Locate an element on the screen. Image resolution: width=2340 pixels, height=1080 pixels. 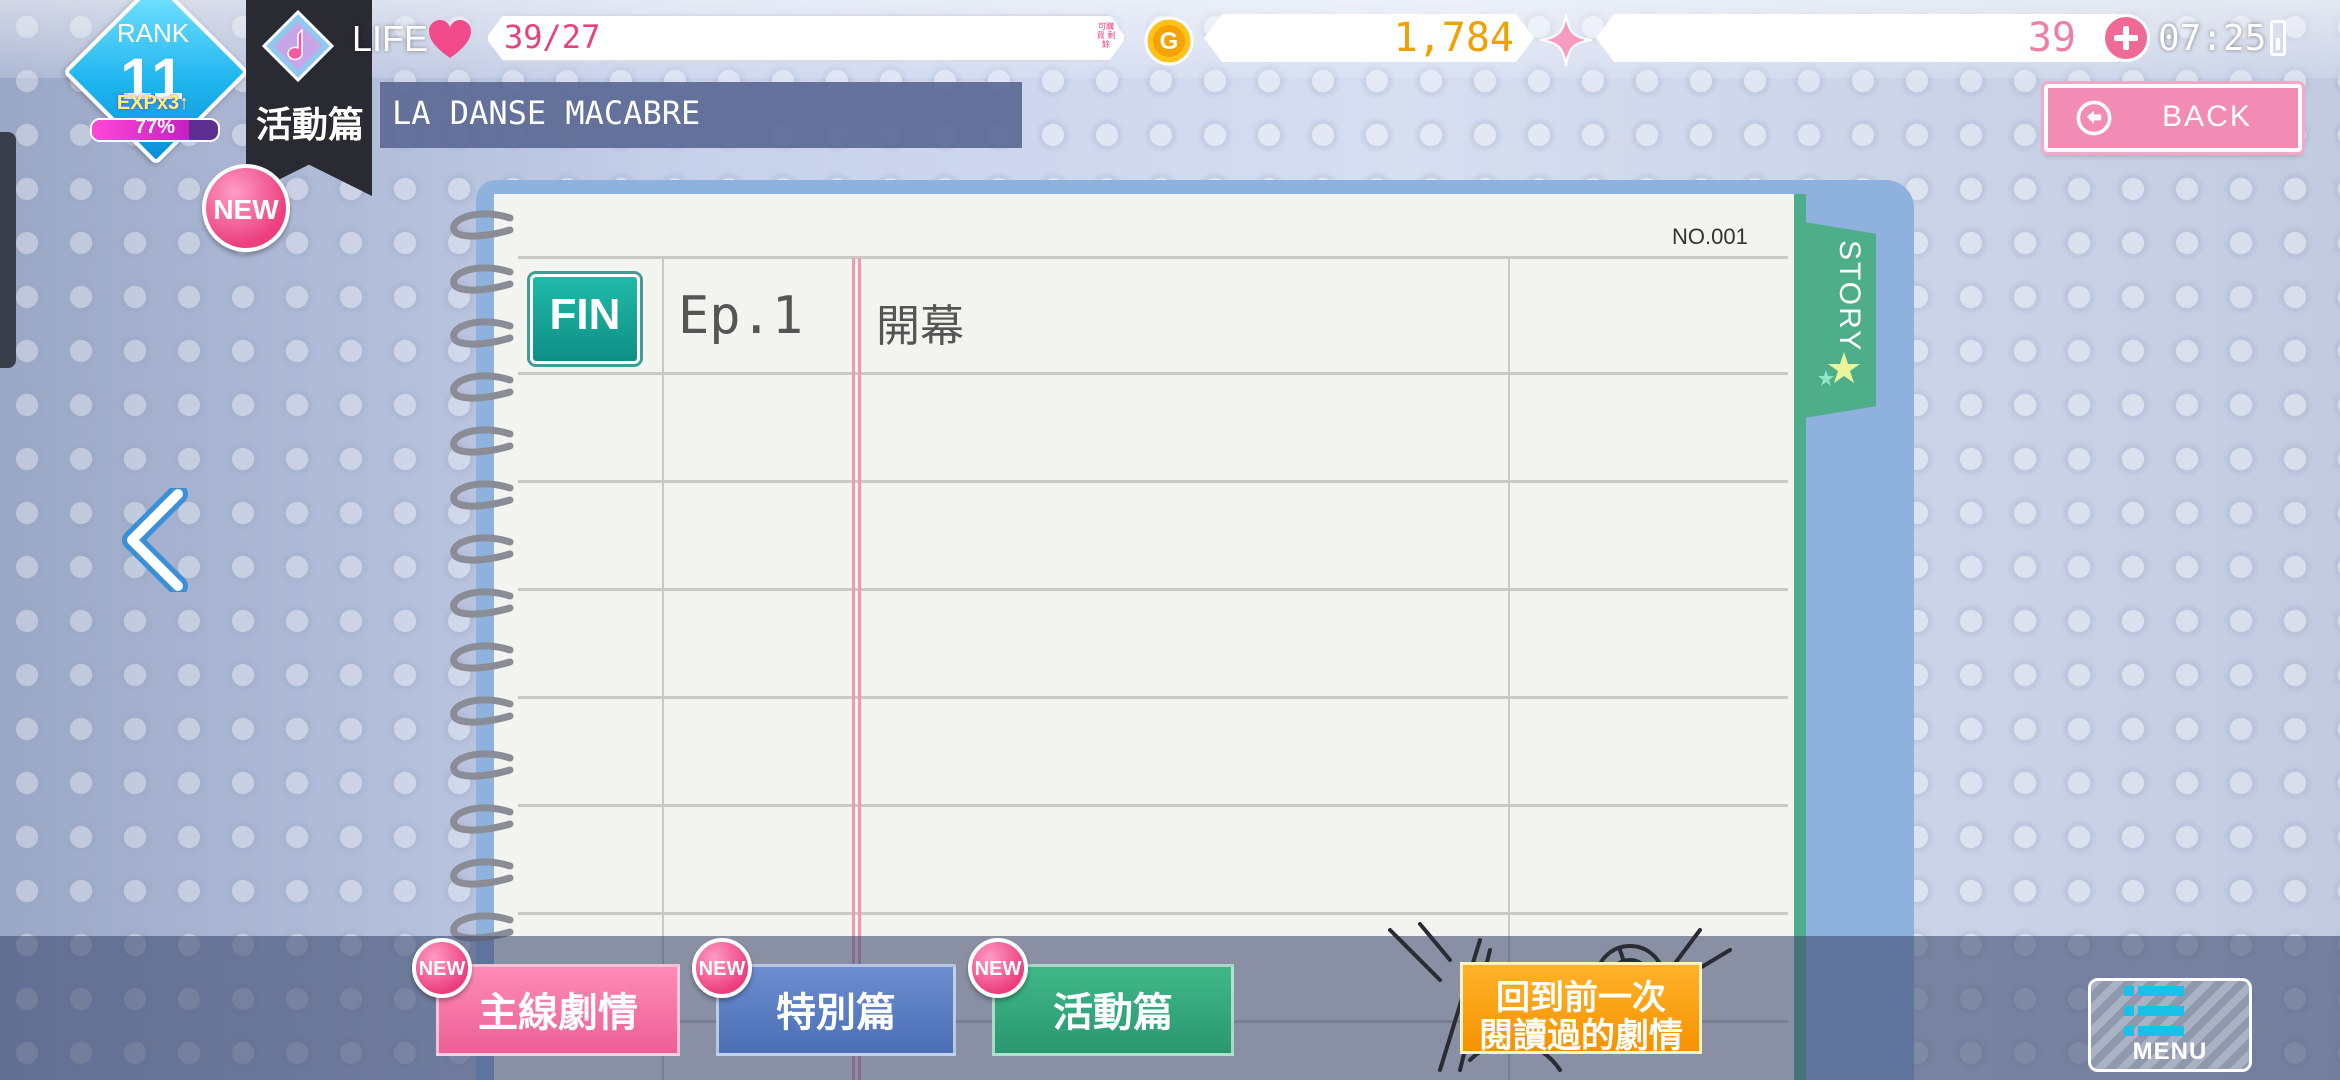
gold-coin-icon: G is located at coordinates (1169, 41).